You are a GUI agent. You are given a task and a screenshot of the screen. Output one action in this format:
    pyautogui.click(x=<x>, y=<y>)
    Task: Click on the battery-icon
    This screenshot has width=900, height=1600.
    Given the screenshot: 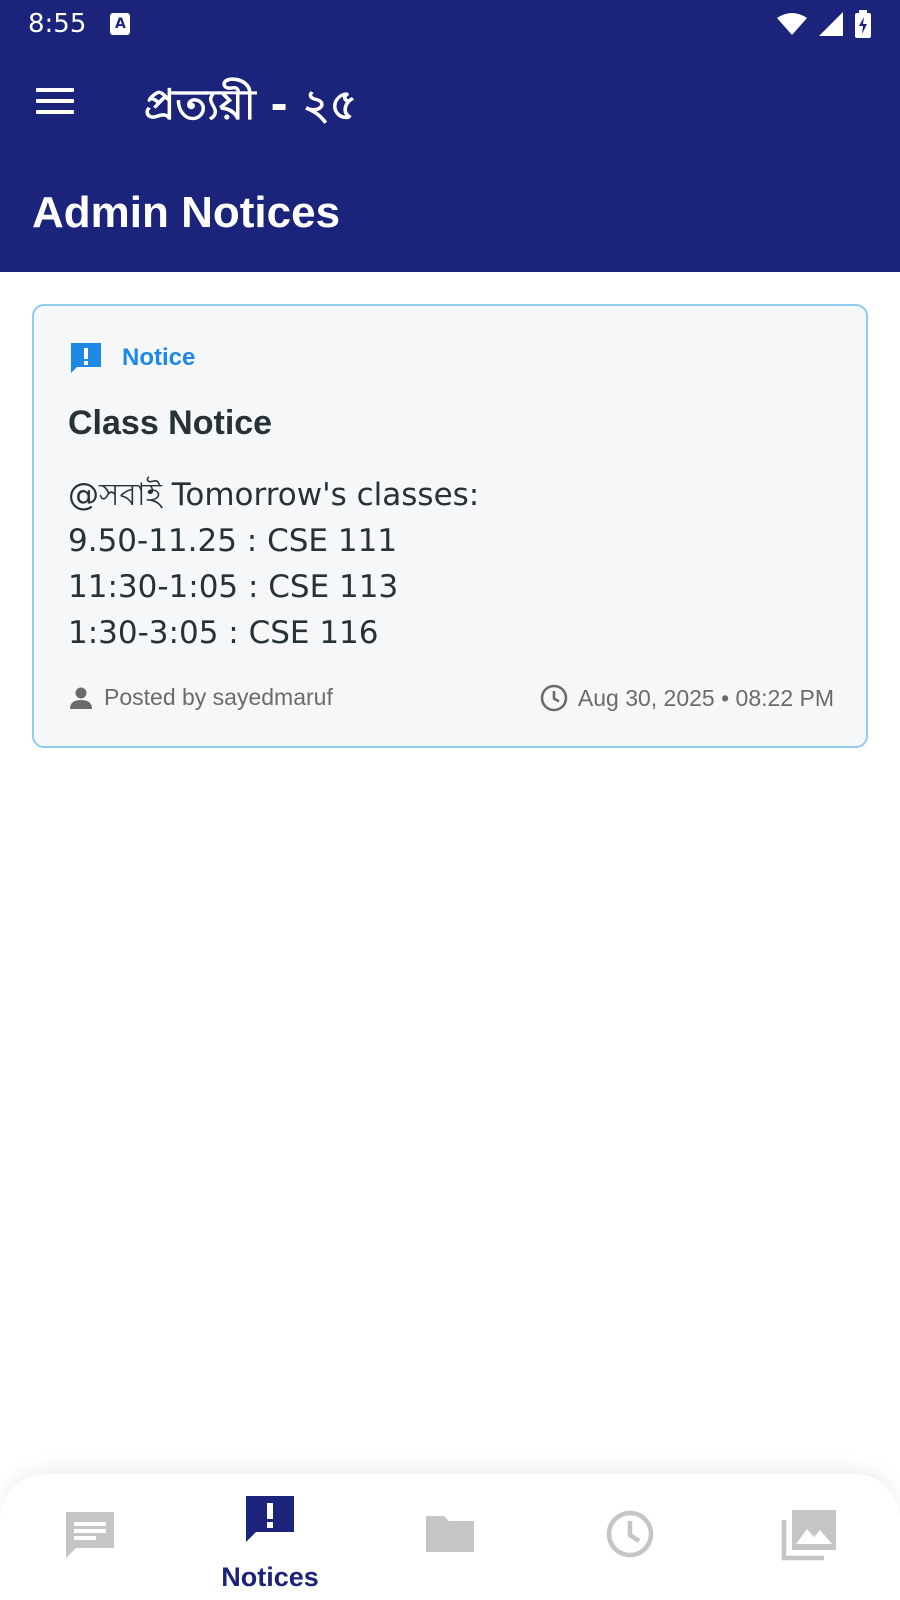 What is the action you would take?
    pyautogui.click(x=863, y=24)
    